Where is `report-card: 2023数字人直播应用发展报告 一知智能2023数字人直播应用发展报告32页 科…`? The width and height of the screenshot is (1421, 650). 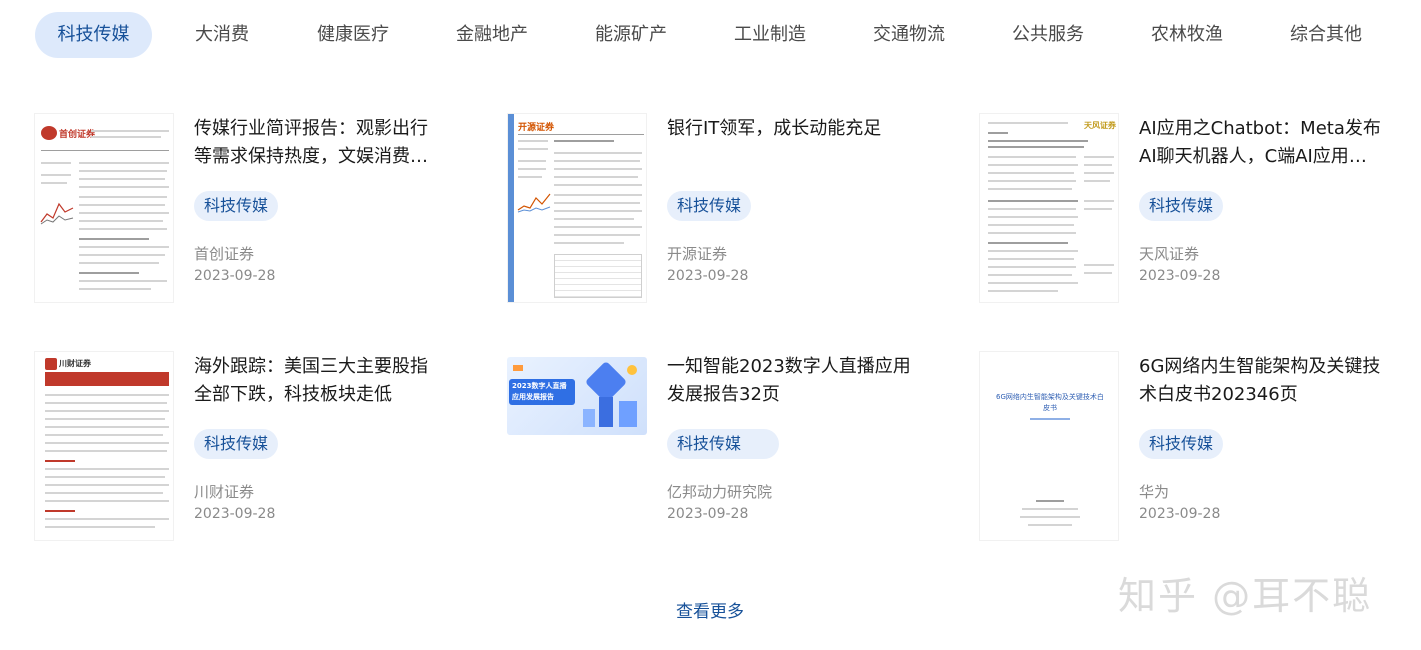 report-card: 2023数字人直播应用发展报告 一知智能2023数字人直播应用发展报告32页 科… is located at coordinates (709, 446).